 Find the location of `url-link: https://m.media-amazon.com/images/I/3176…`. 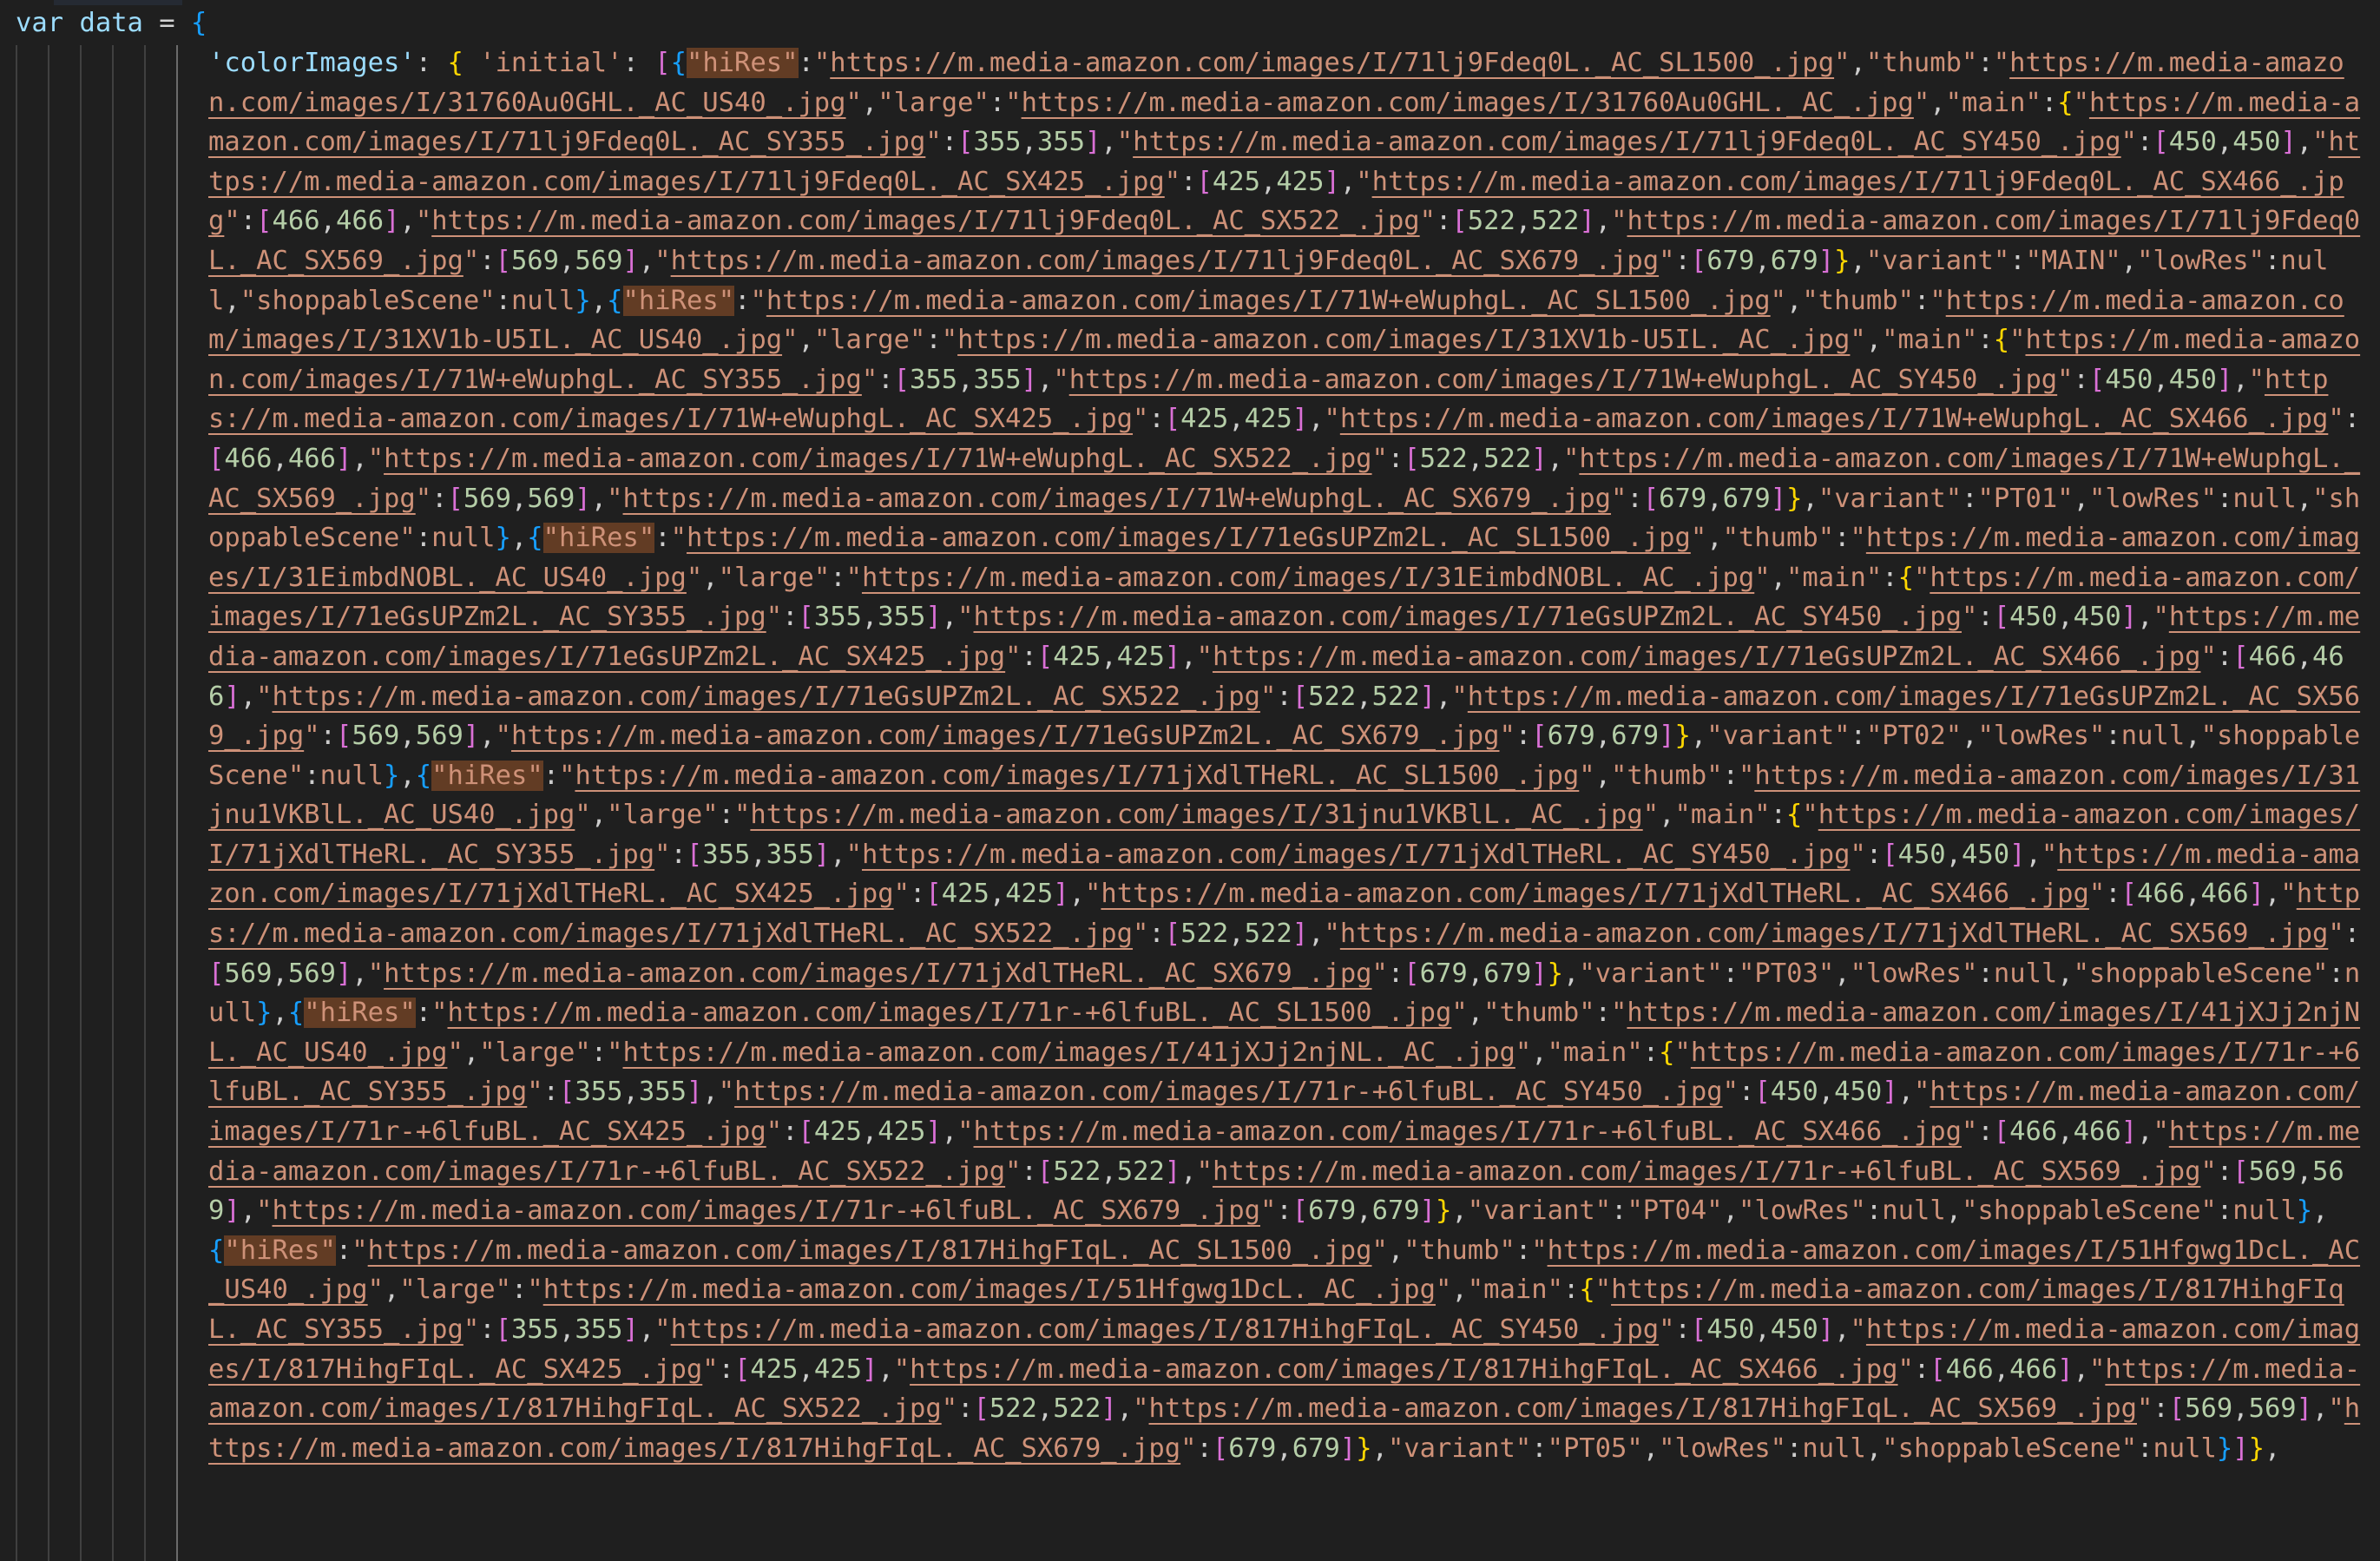

url-link: https://m.media-amazon.com/images/I/3176… is located at coordinates (1468, 103).